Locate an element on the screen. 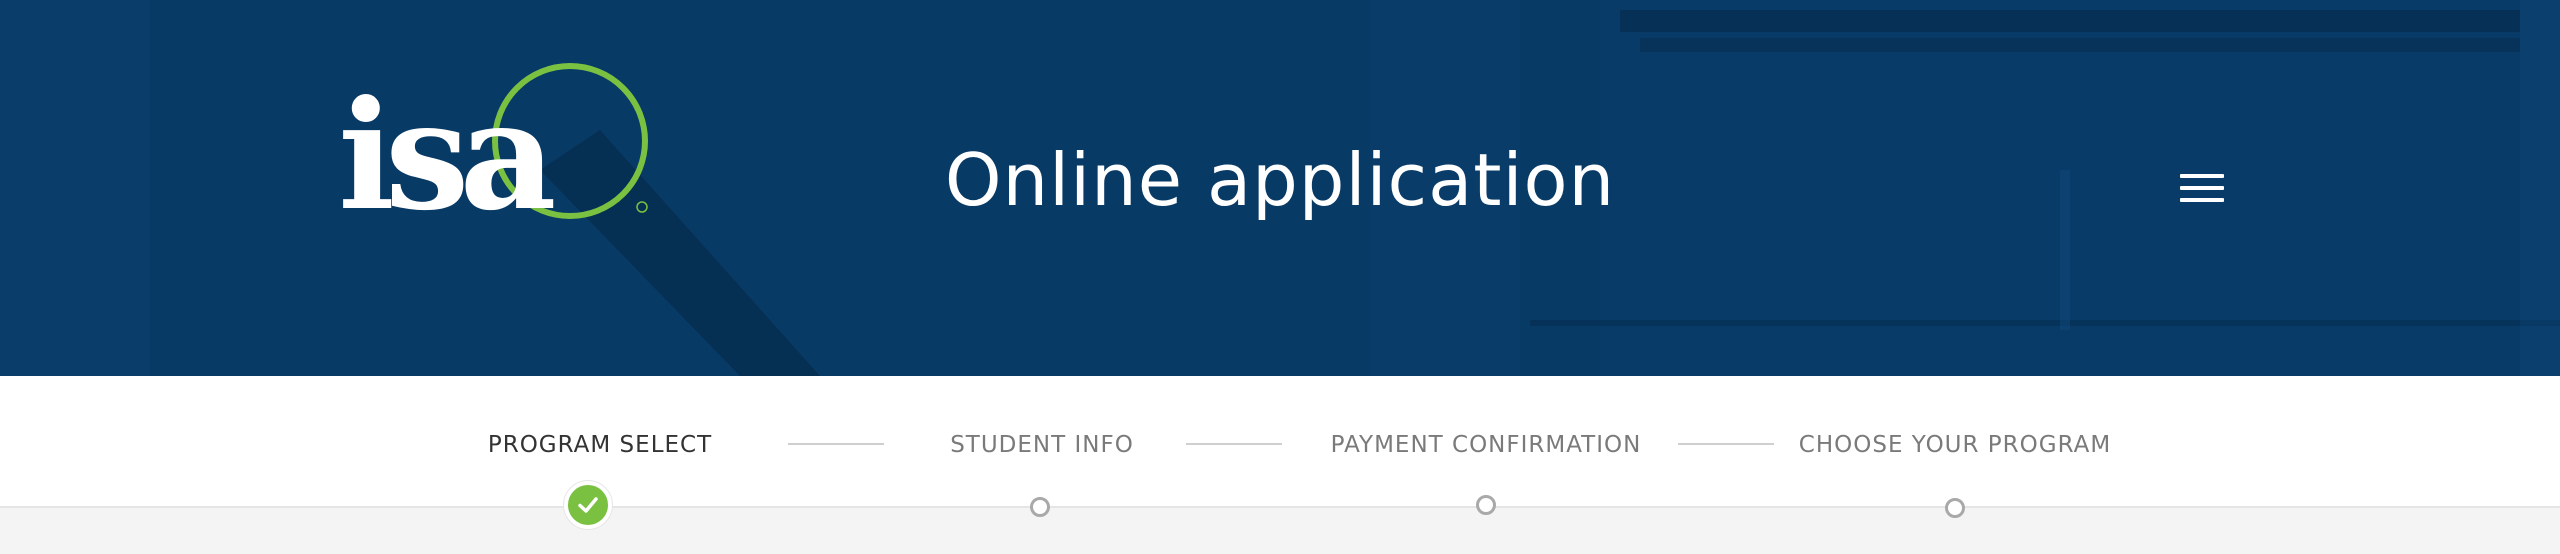 This screenshot has width=2560, height=554. page-title: Online application is located at coordinates (1280, 180).